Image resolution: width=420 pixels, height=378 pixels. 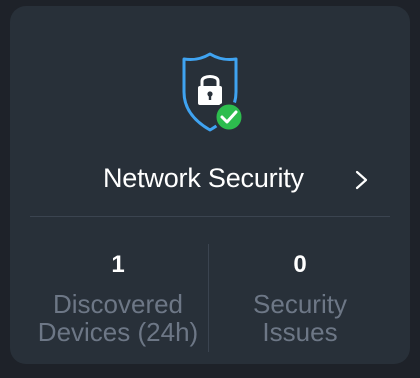 I want to click on security-issues-count: 0, so click(x=300, y=264).